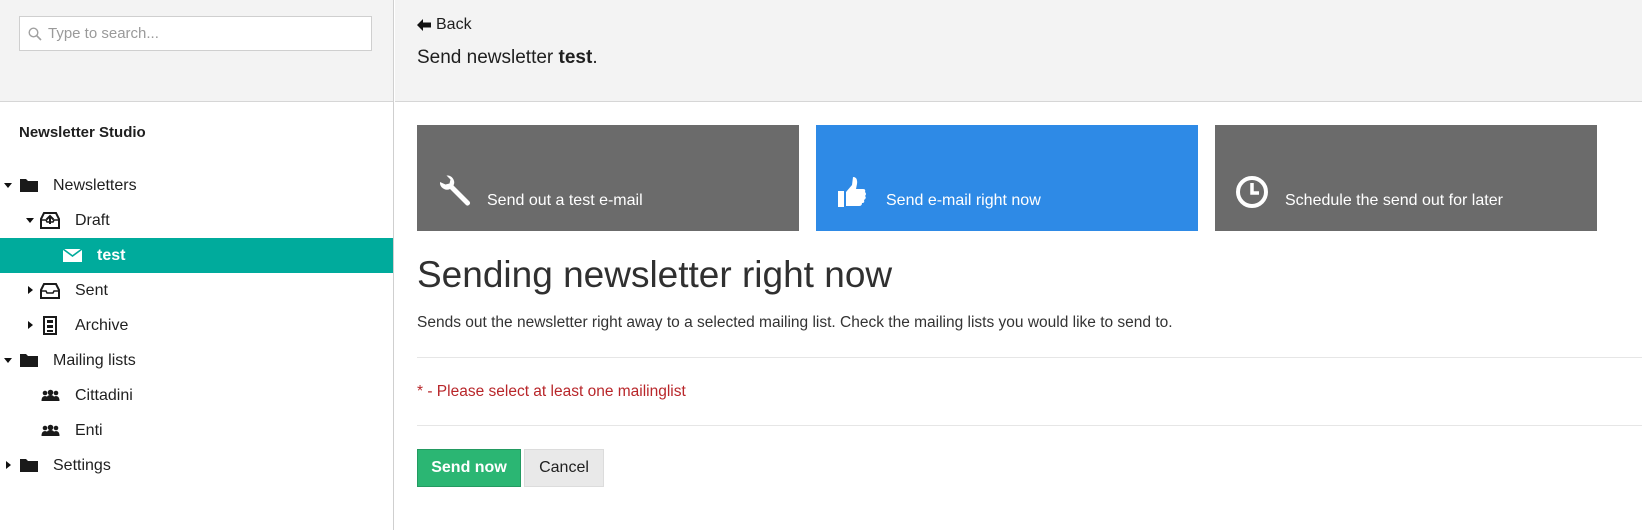 This screenshot has width=1642, height=530. Describe the element at coordinates (196, 360) in the screenshot. I see `tree-item-mailing-lists: Mailing lists` at that location.